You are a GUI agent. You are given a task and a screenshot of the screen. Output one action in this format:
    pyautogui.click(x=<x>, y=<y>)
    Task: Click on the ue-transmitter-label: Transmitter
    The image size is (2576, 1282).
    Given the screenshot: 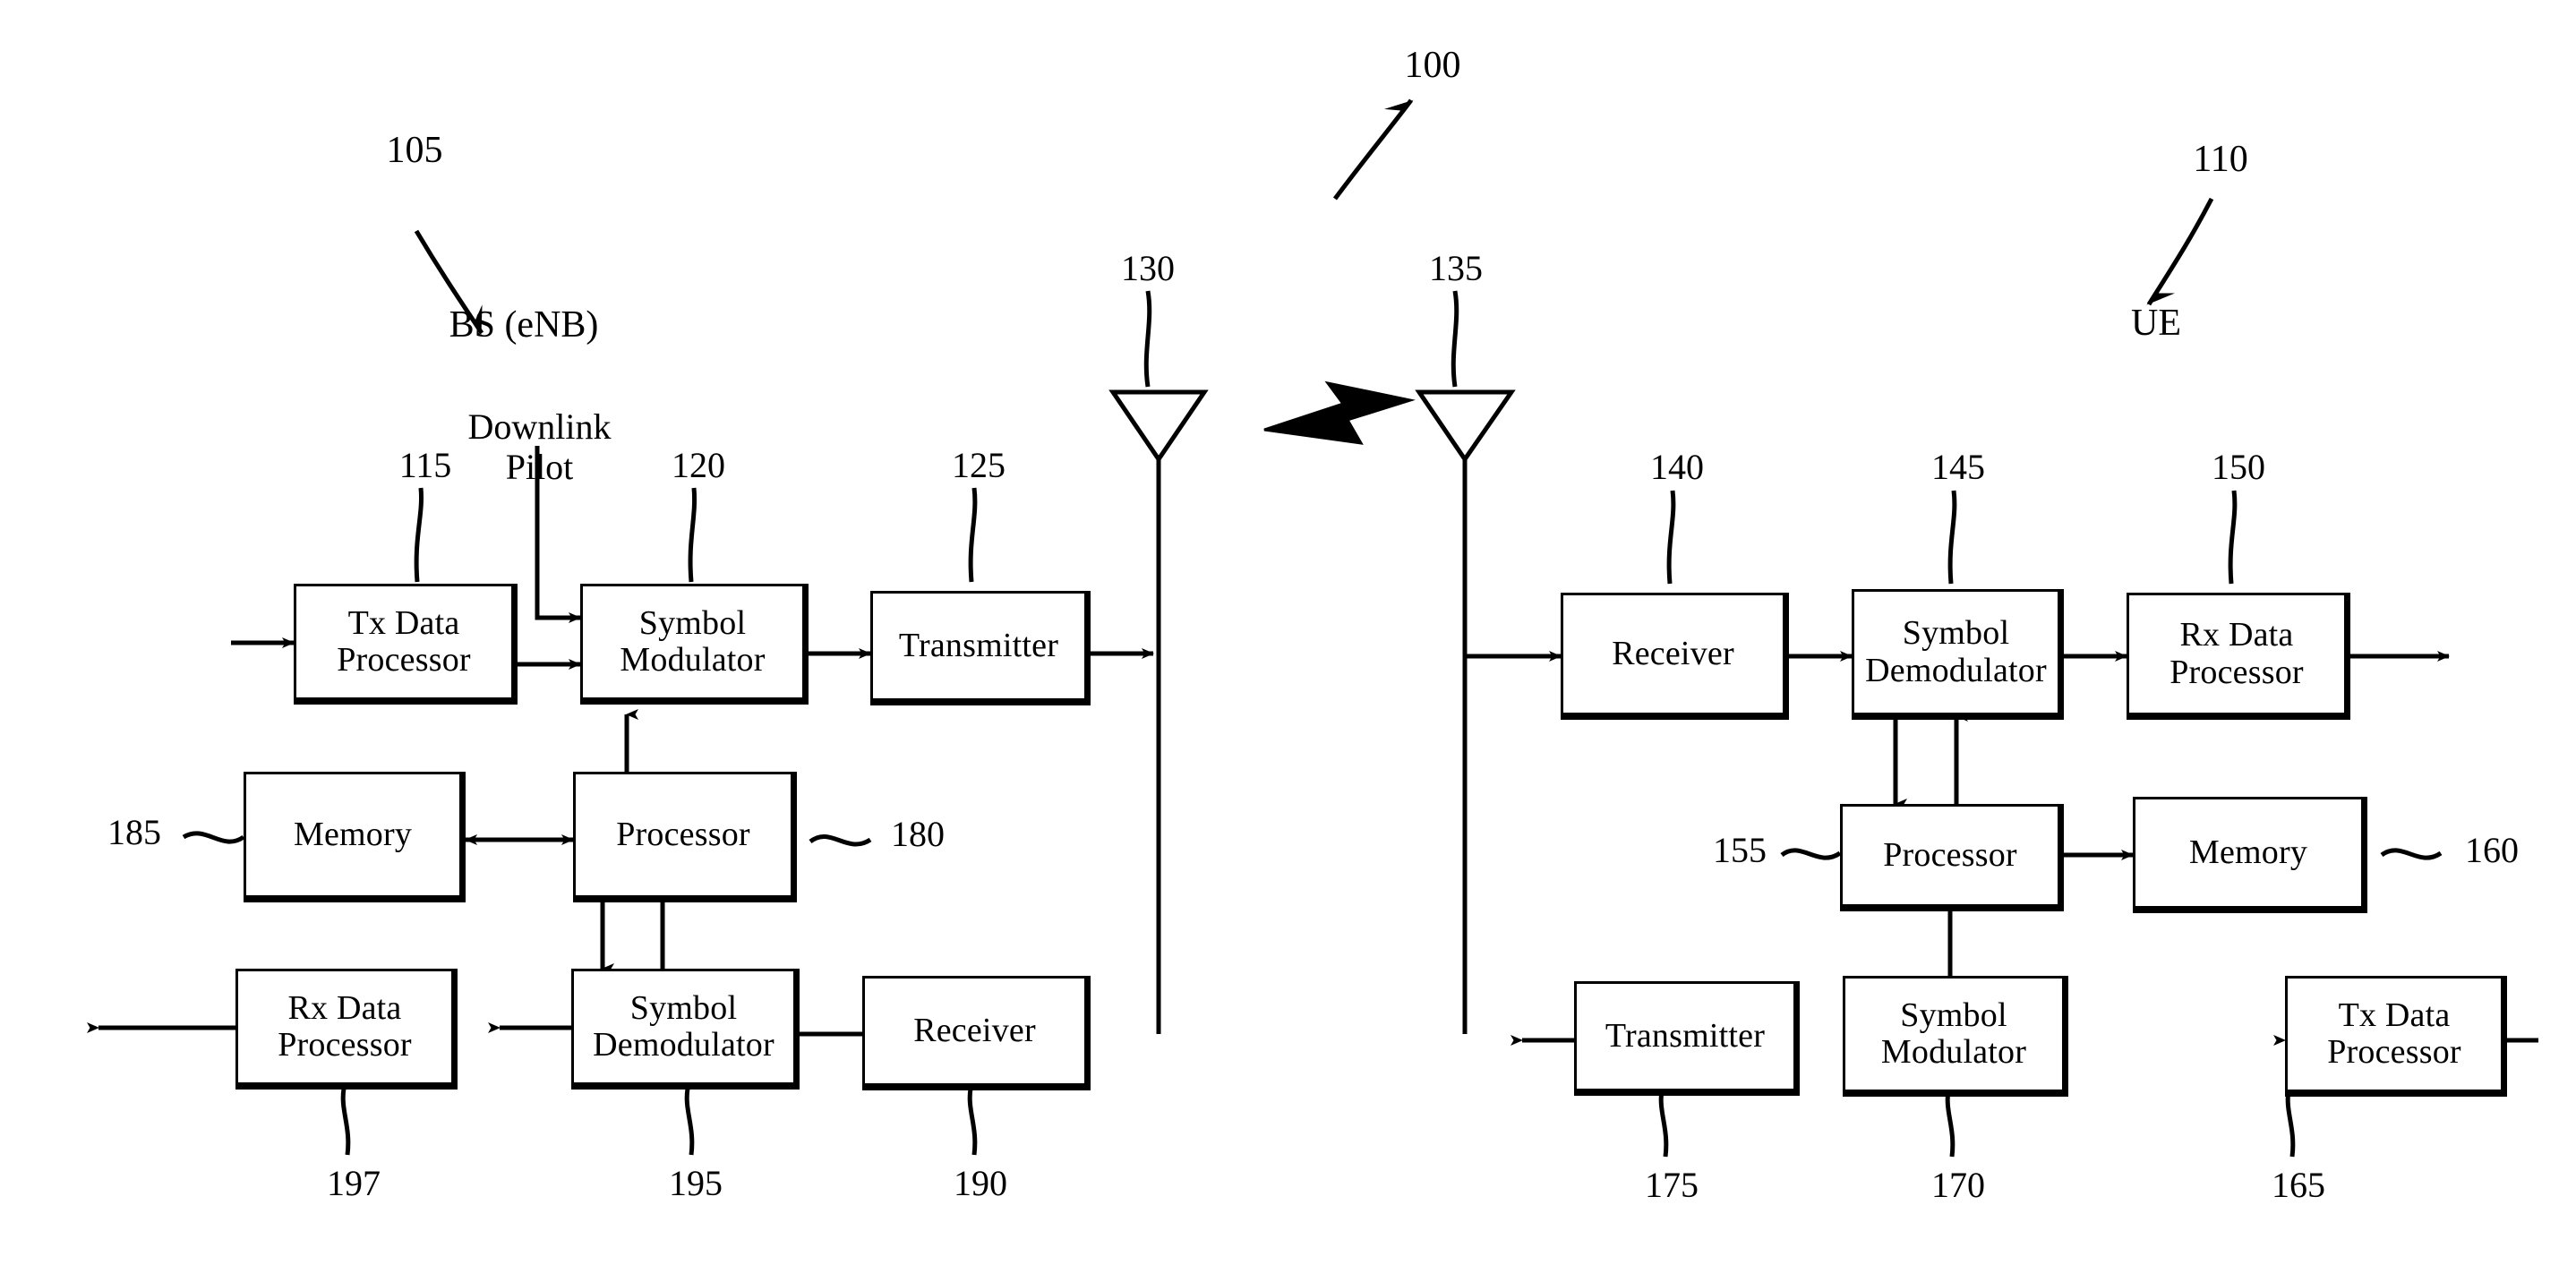 What is the action you would take?
    pyautogui.click(x=1685, y=1035)
    